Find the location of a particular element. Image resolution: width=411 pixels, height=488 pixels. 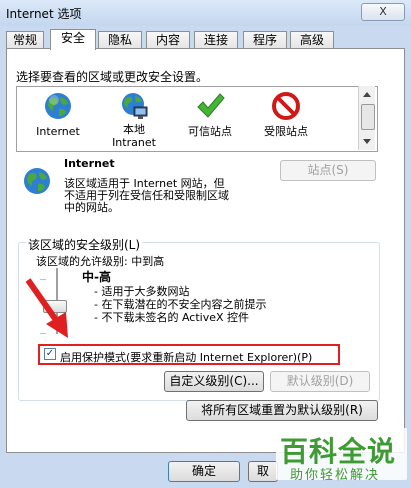

local-intranet-icon is located at coordinates (135, 106).